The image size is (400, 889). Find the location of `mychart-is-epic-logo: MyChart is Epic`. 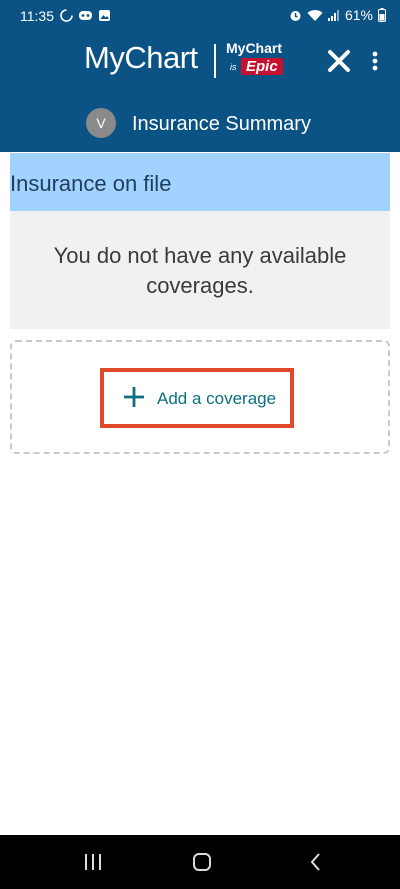

mychart-is-epic-logo: MyChart is Epic is located at coordinates (264, 60).